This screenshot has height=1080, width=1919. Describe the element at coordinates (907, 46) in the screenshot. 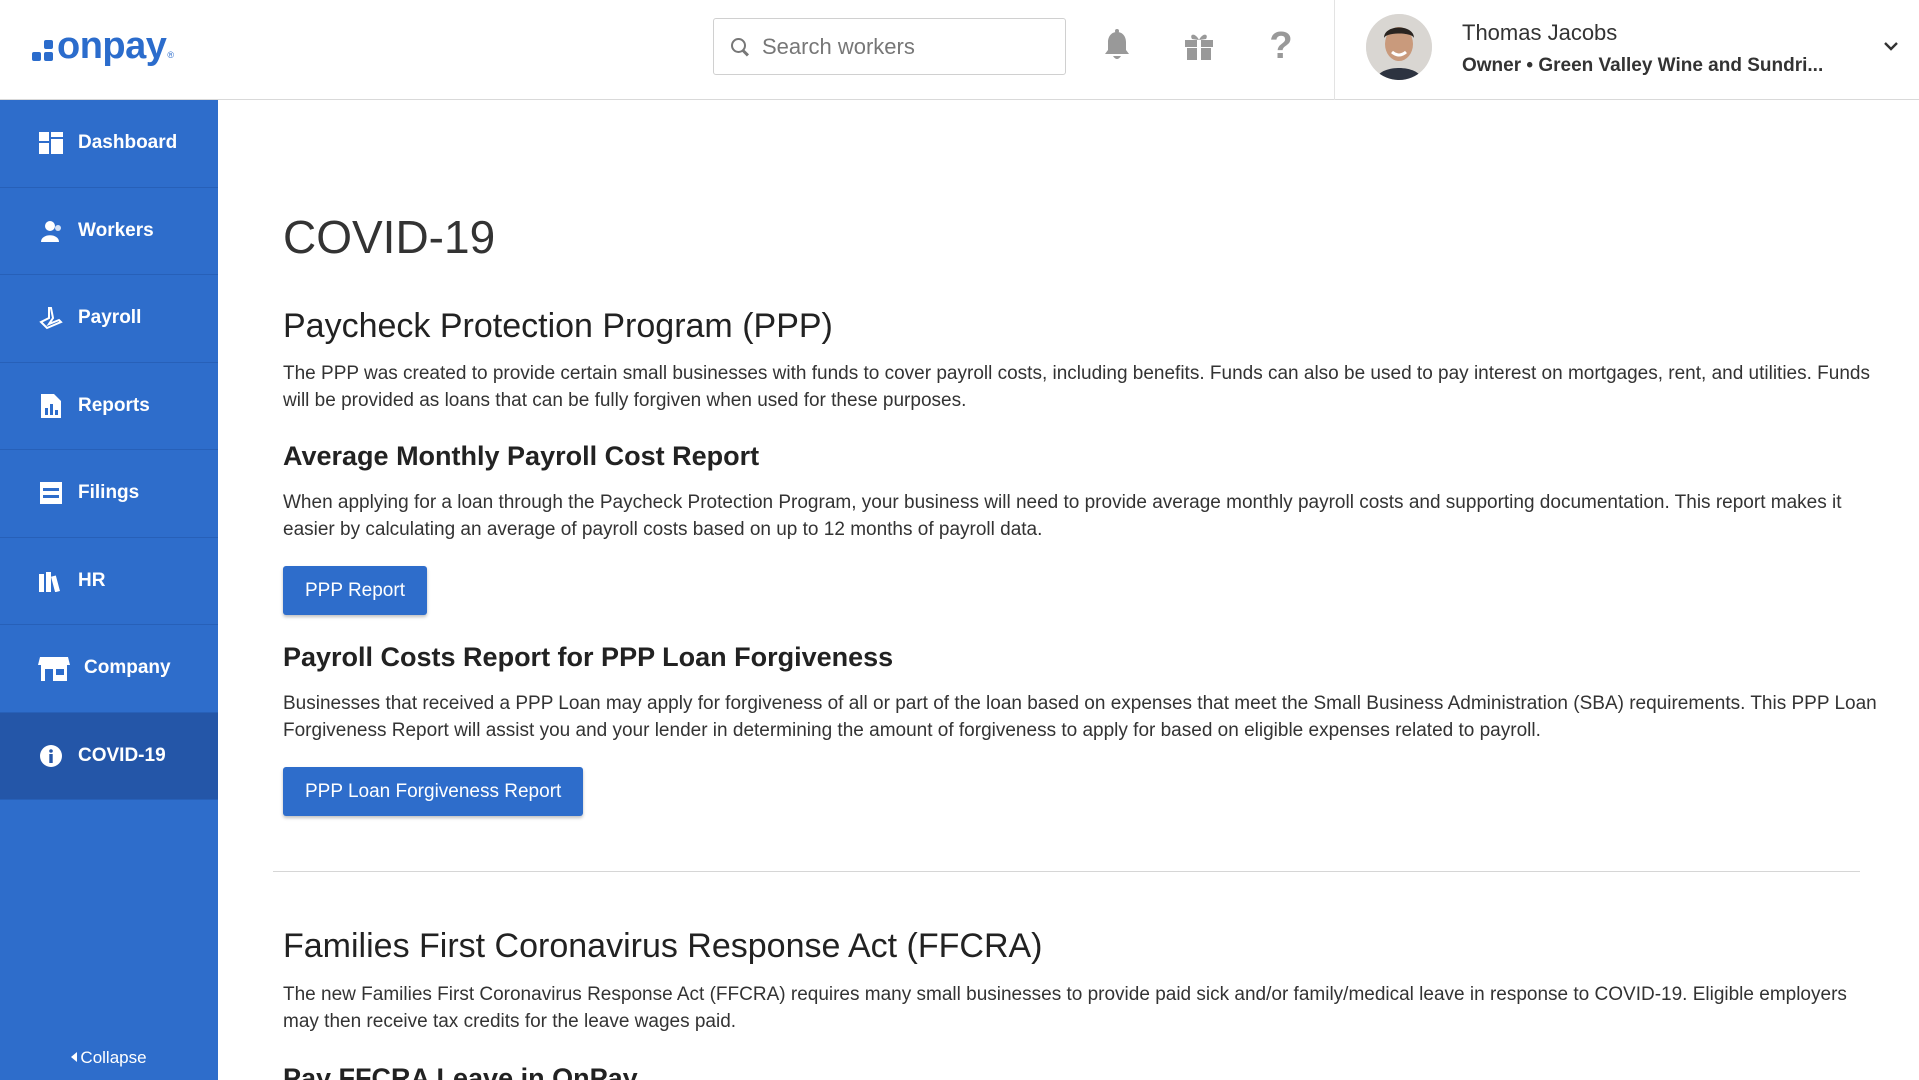

I see `search-input` at that location.